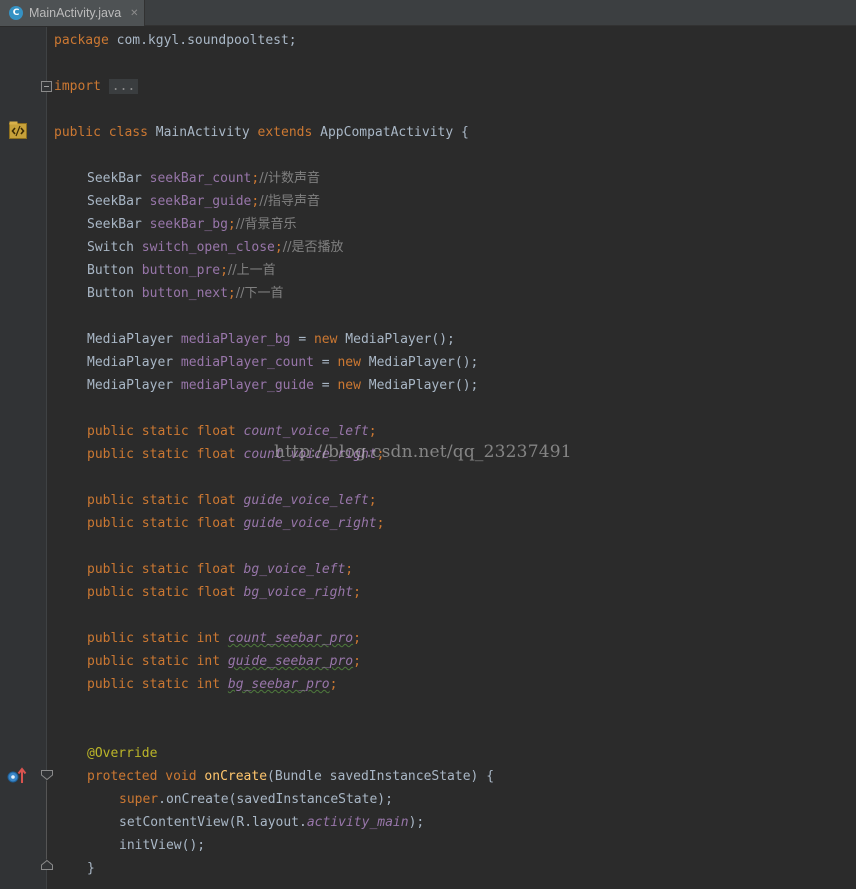  What do you see at coordinates (285, 132) in the screenshot?
I see `keyword: extends` at bounding box center [285, 132].